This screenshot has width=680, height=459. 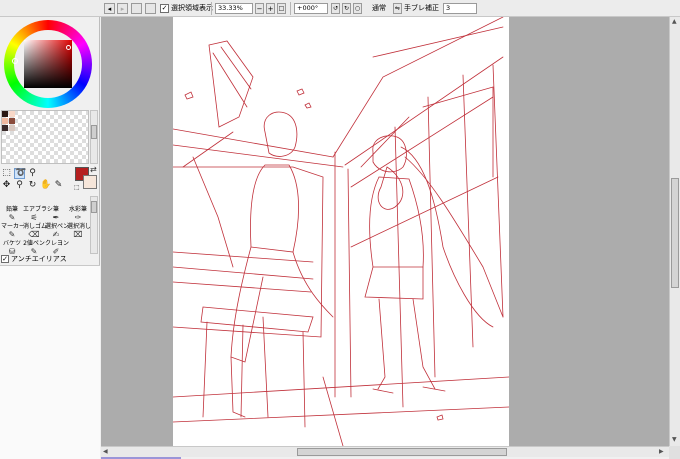 What do you see at coordinates (39, 259) in the screenshot?
I see `antialias-label: アンチエイリアス` at bounding box center [39, 259].